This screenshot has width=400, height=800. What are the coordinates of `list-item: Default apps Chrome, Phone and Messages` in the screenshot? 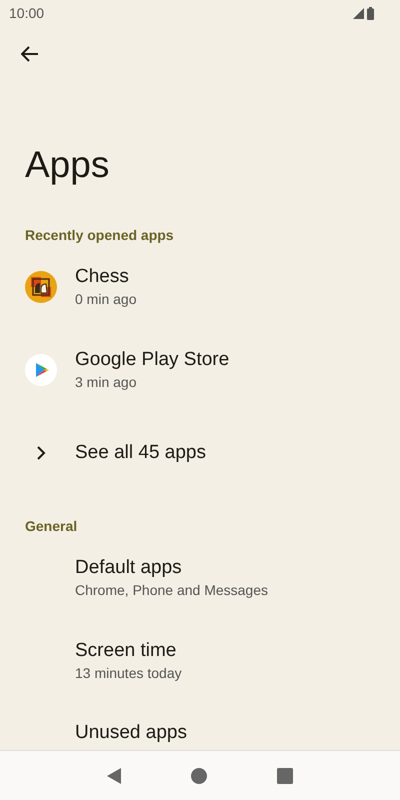 It's located at (200, 577).